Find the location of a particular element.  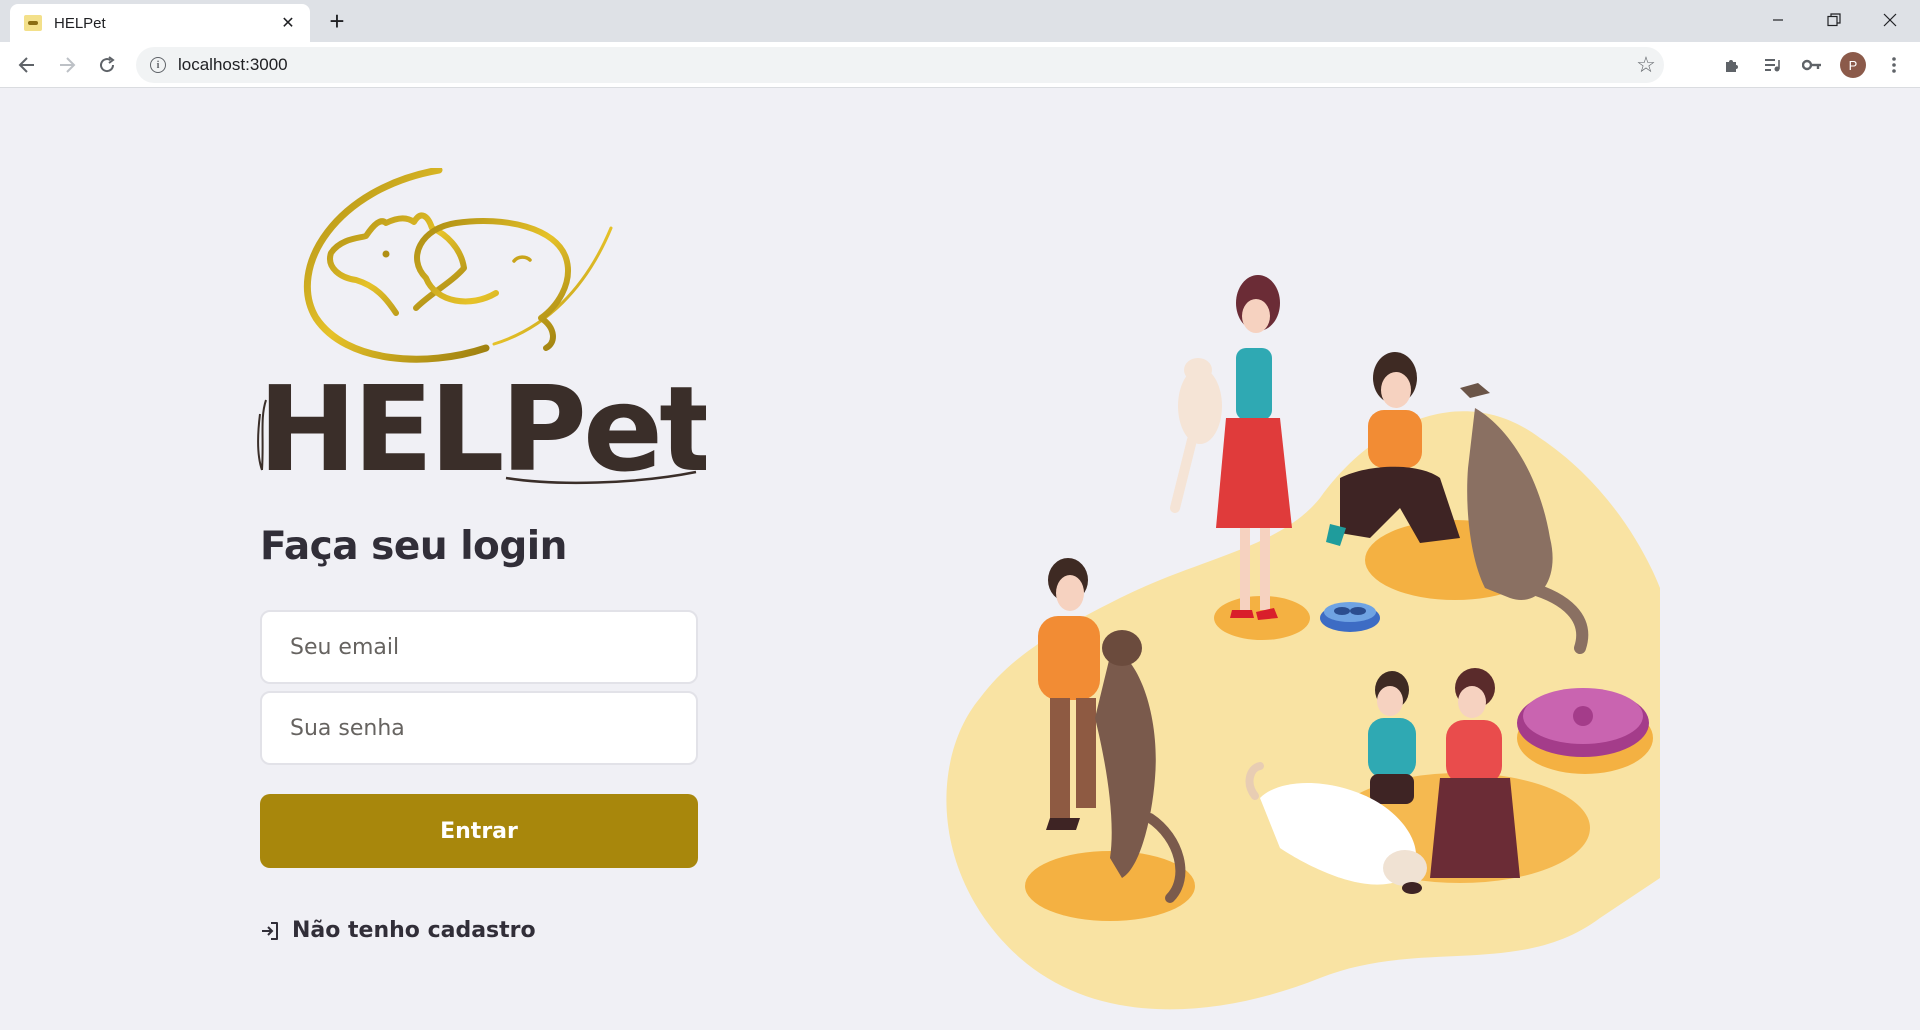

logo-wordmark: HELPet is located at coordinates (482, 429).